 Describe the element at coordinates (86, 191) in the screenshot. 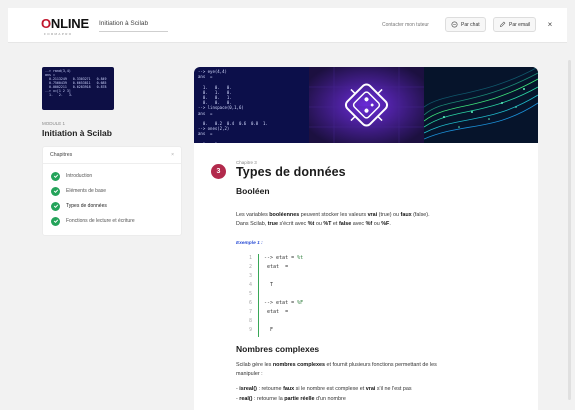

I see `chapter-item-label: Eléments de base` at that location.